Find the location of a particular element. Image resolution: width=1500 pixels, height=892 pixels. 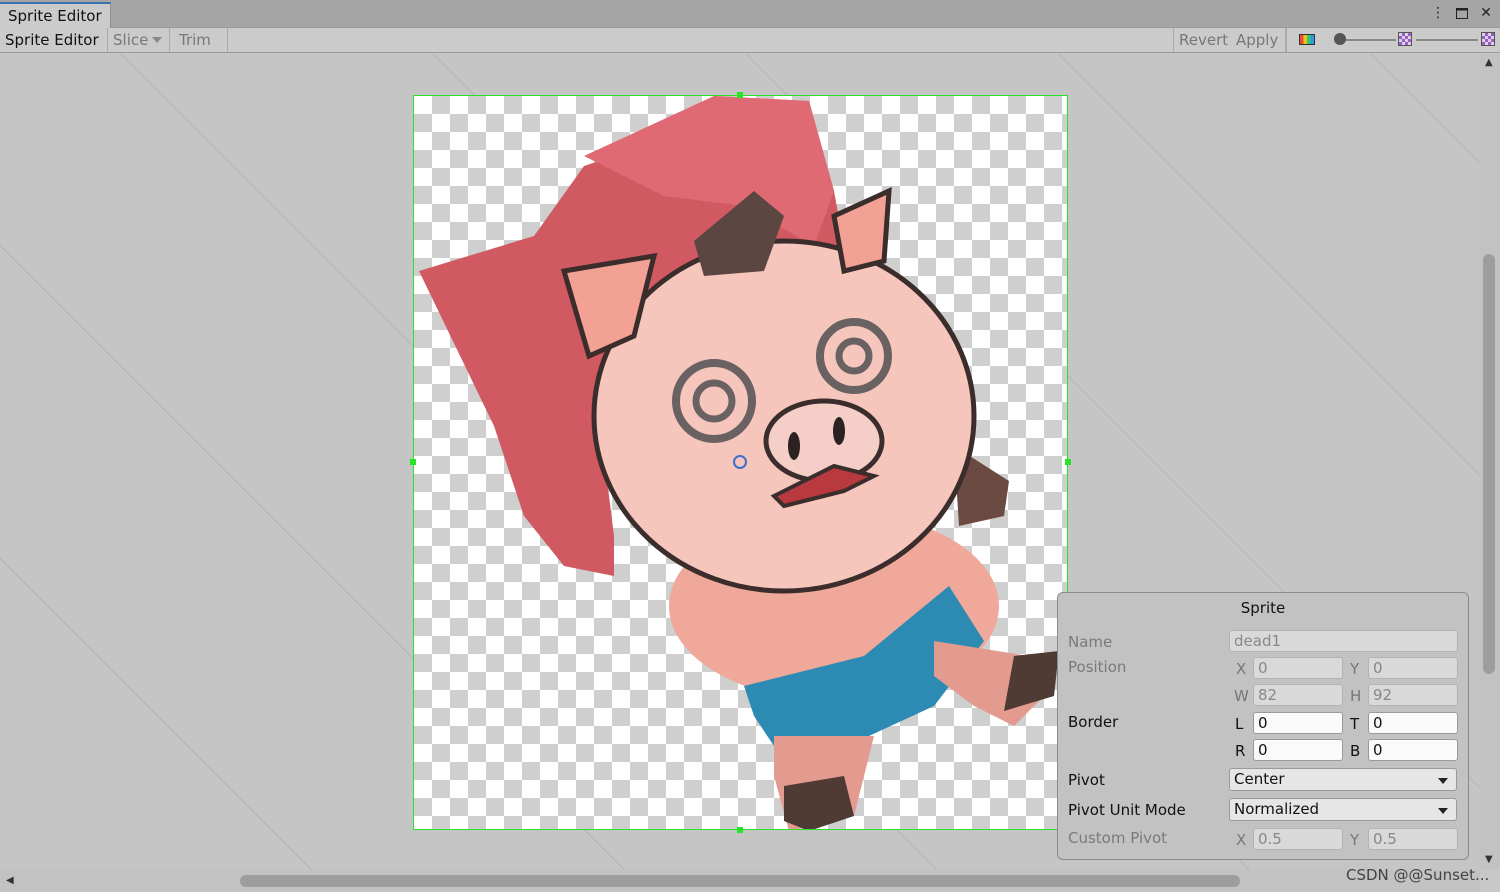

revert-button: Revert is located at coordinates (1202, 40).